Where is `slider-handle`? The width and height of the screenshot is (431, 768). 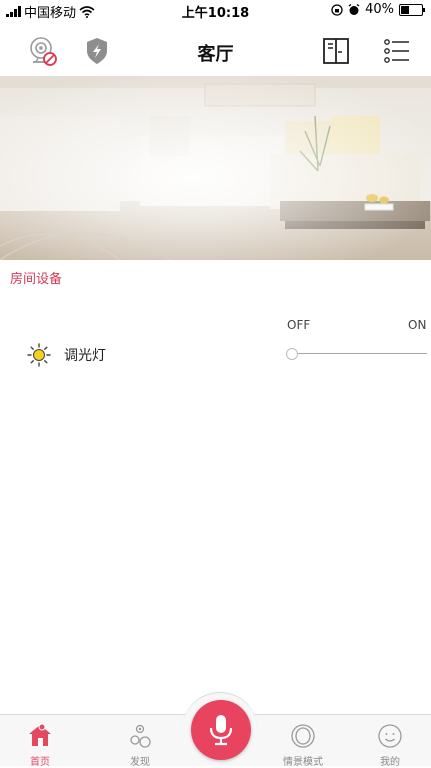
slider-handle is located at coordinates (292, 354).